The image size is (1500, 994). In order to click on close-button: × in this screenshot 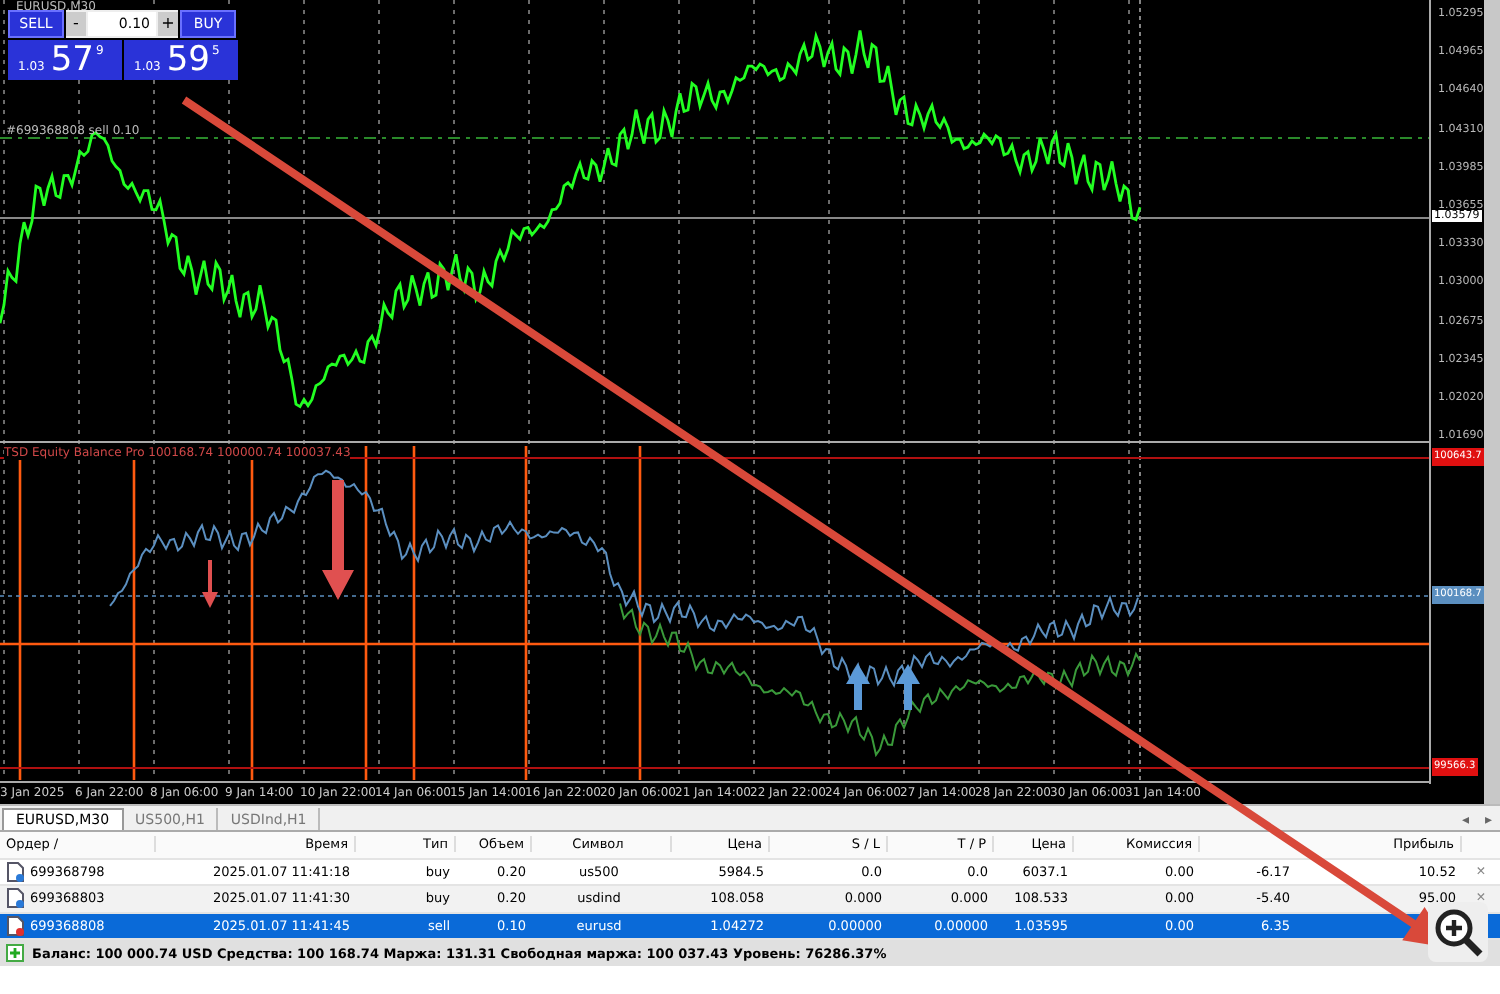, I will do `click(1481, 871)`.